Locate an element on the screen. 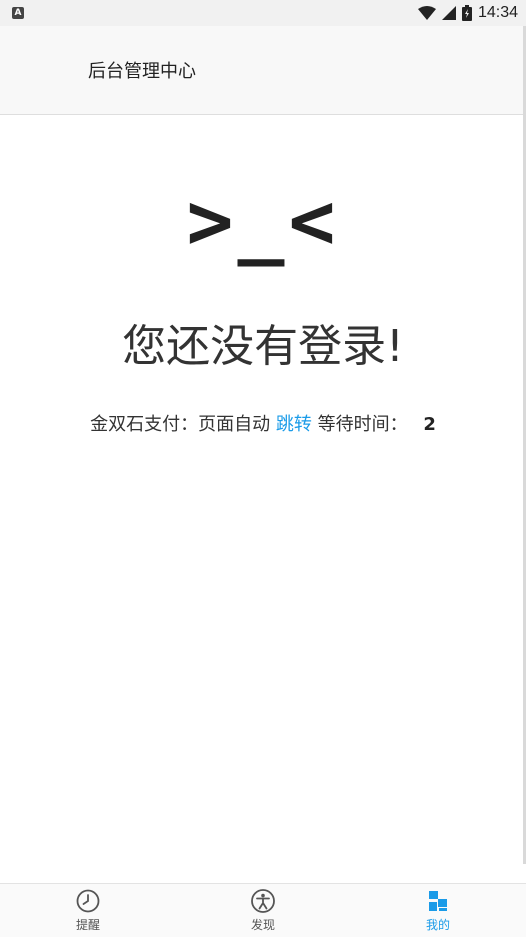 This screenshot has width=526, height=937. status-icons: 14:34 is located at coordinates (467, 13).